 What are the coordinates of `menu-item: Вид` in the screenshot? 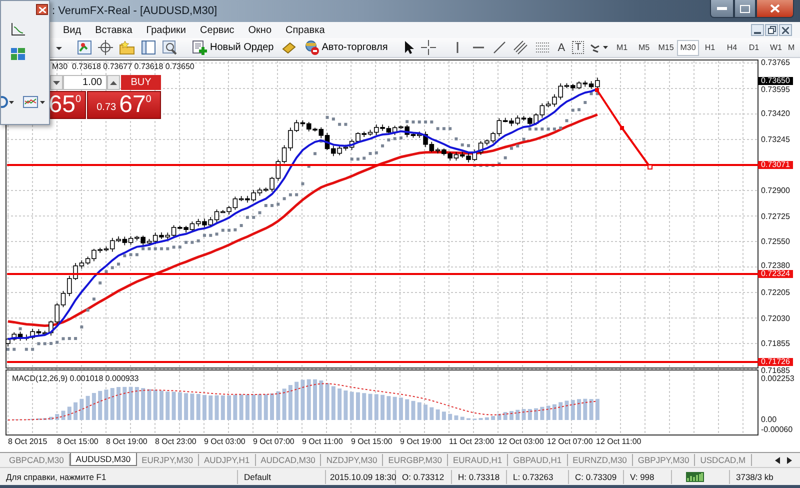 It's located at (72, 30).